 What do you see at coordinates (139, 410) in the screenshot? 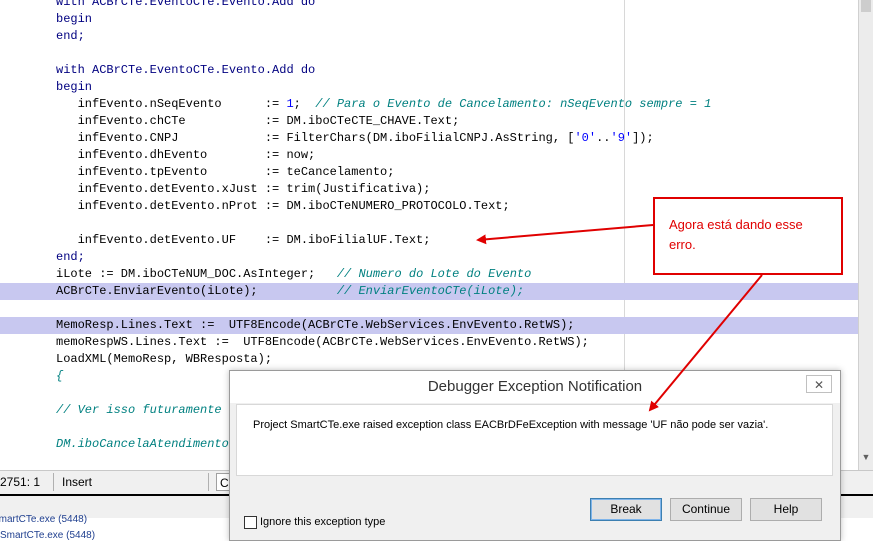
I see `code-token: // Ver isso futuramente` at bounding box center [139, 410].